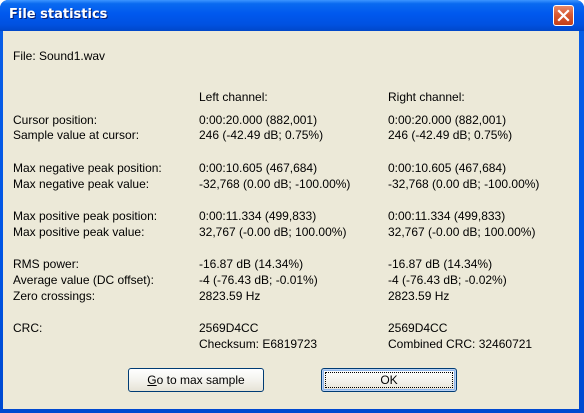 The height and width of the screenshot is (413, 584). What do you see at coordinates (58, 14) in the screenshot?
I see `window-title: File statistics` at bounding box center [58, 14].